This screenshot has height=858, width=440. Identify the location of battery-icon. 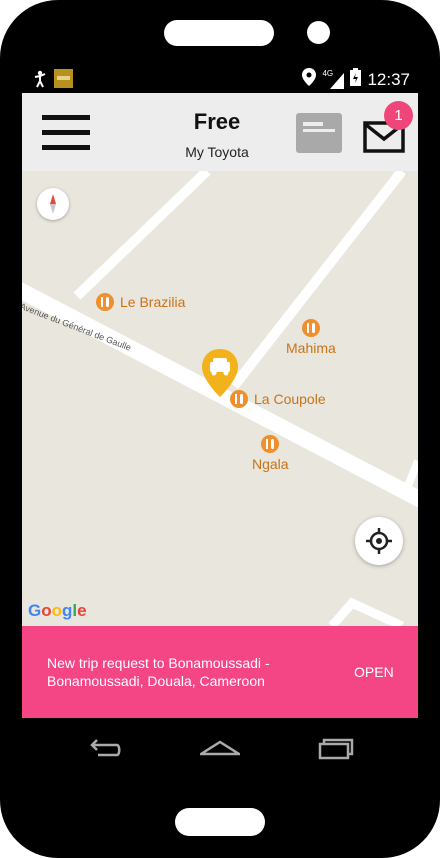
(356, 79).